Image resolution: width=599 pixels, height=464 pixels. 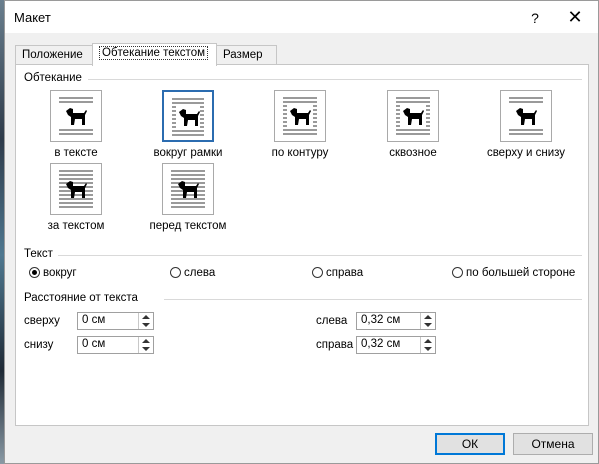 What do you see at coordinates (53, 273) in the screenshot?
I see `radio-around: вокруг` at bounding box center [53, 273].